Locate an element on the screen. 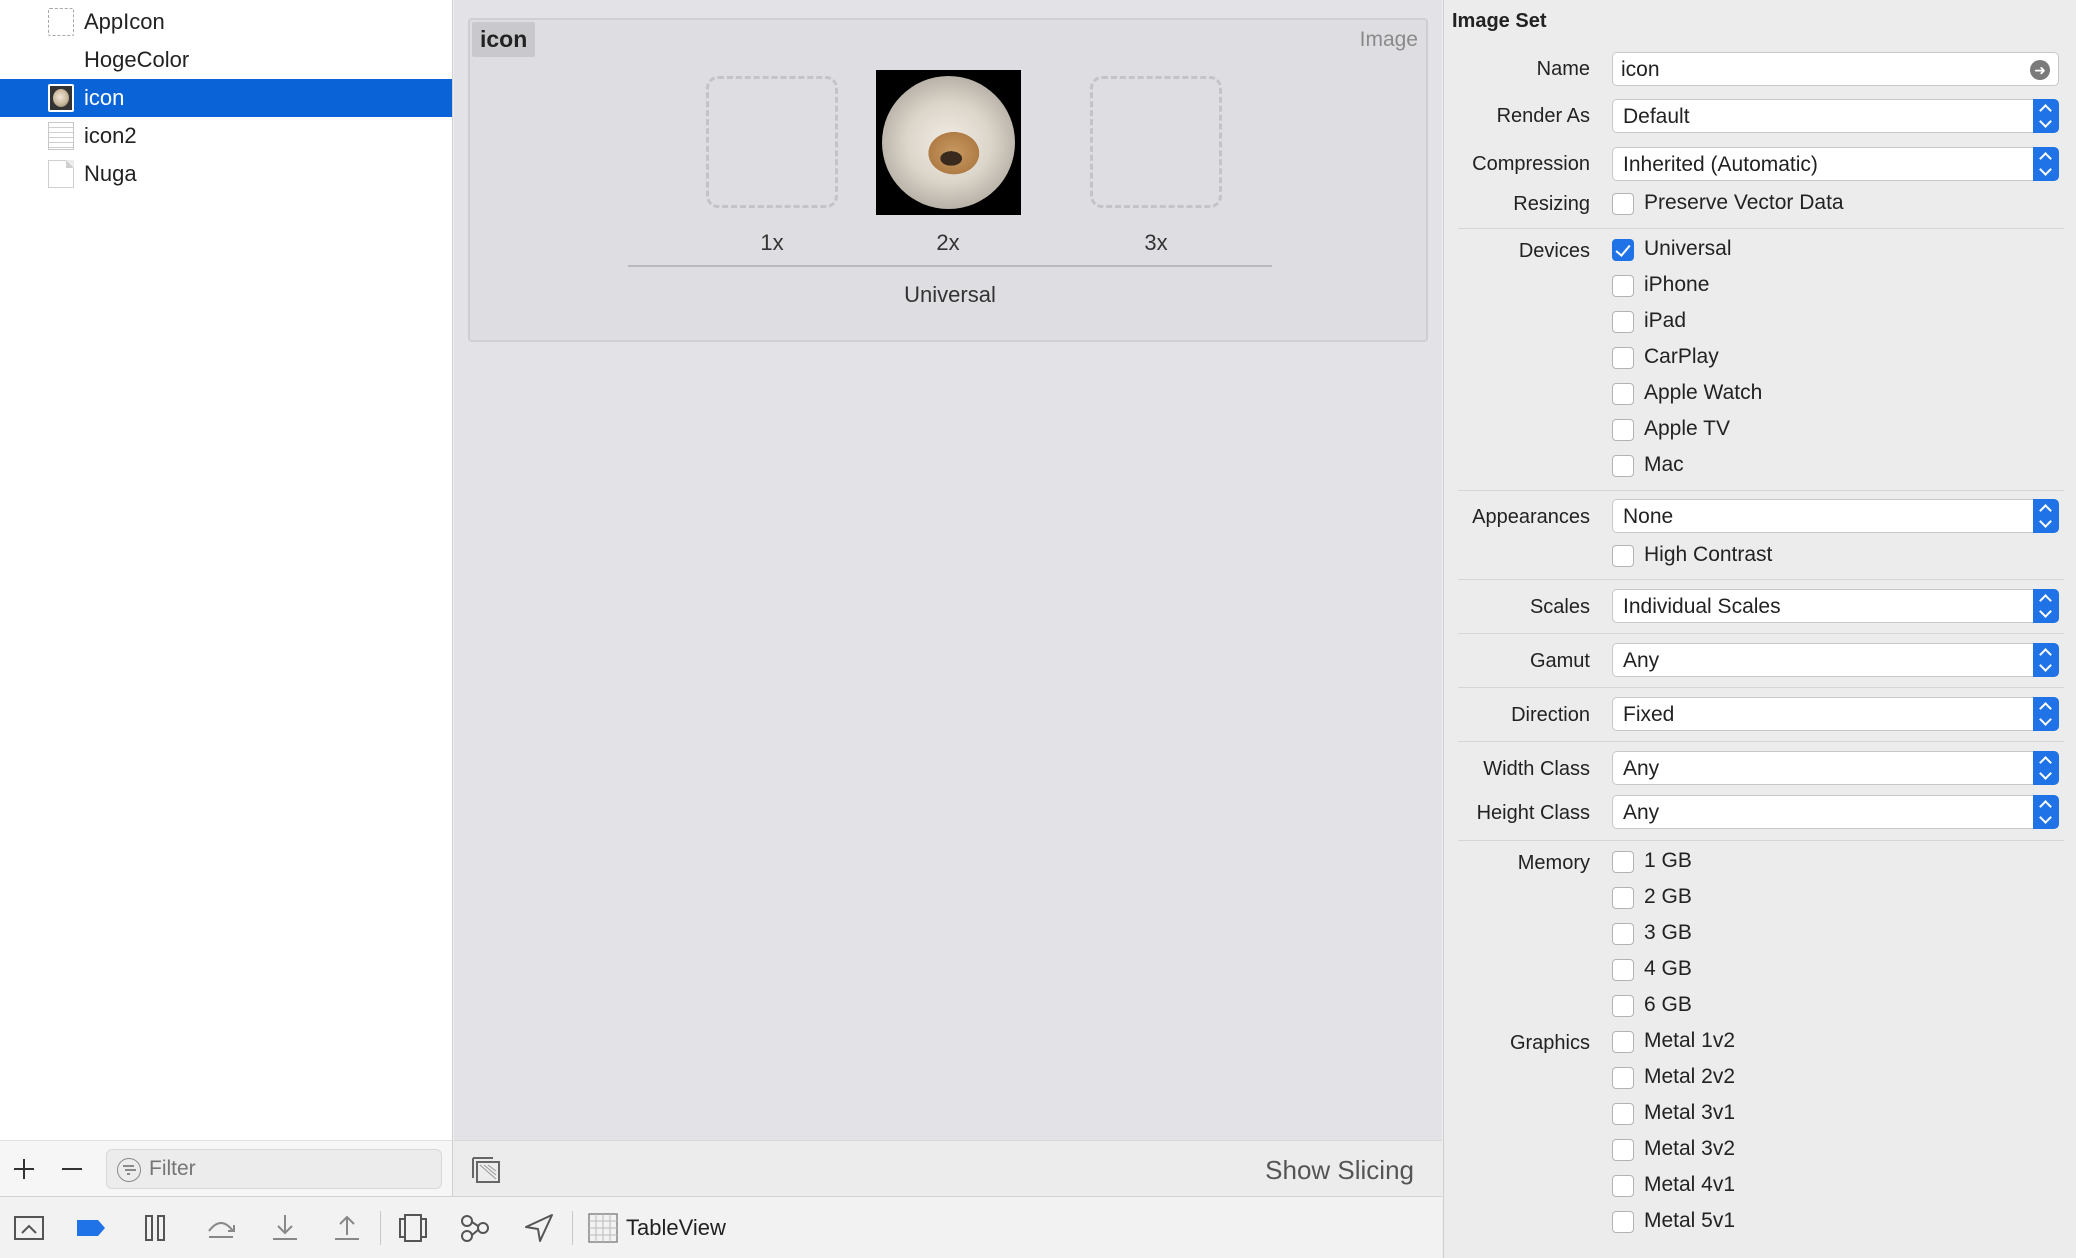 The width and height of the screenshot is (2076, 1258). memory-4gb-checkbox is located at coordinates (1623, 970).